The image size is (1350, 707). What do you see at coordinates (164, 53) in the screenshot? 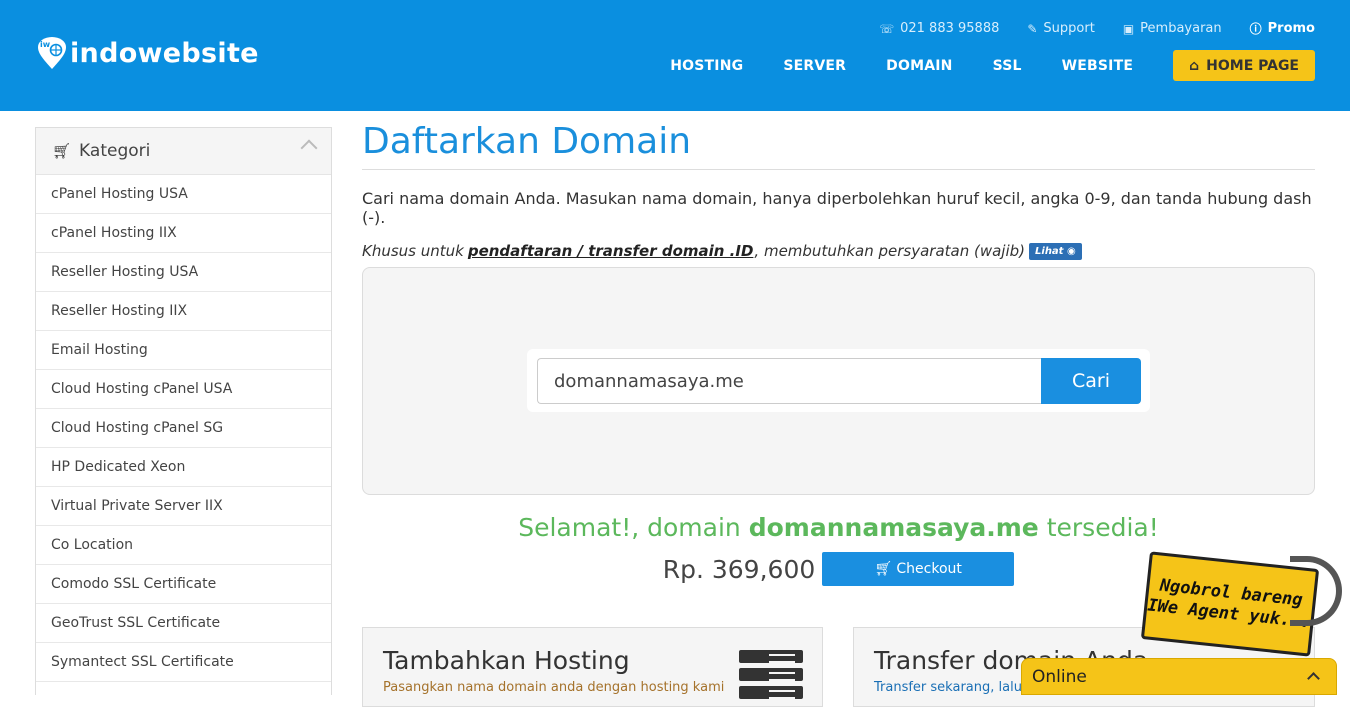
I see `brand-name: indowebsite` at bounding box center [164, 53].